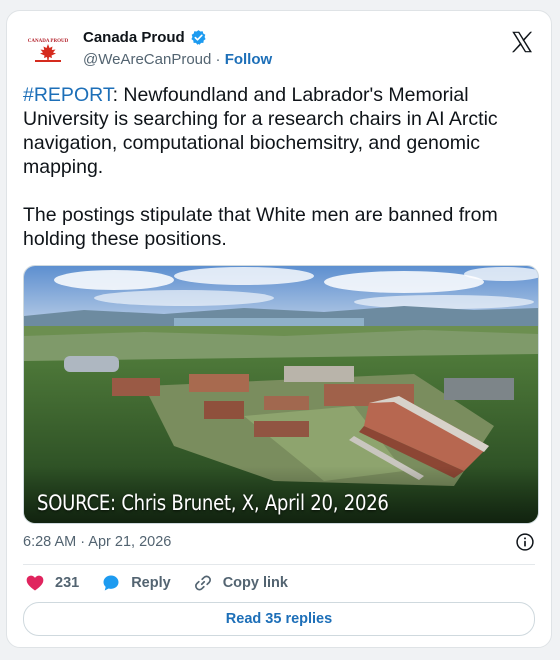  I want to click on media-caption: SOURCE: Chris Brunet, X, April 20, 2026, so click(213, 503).